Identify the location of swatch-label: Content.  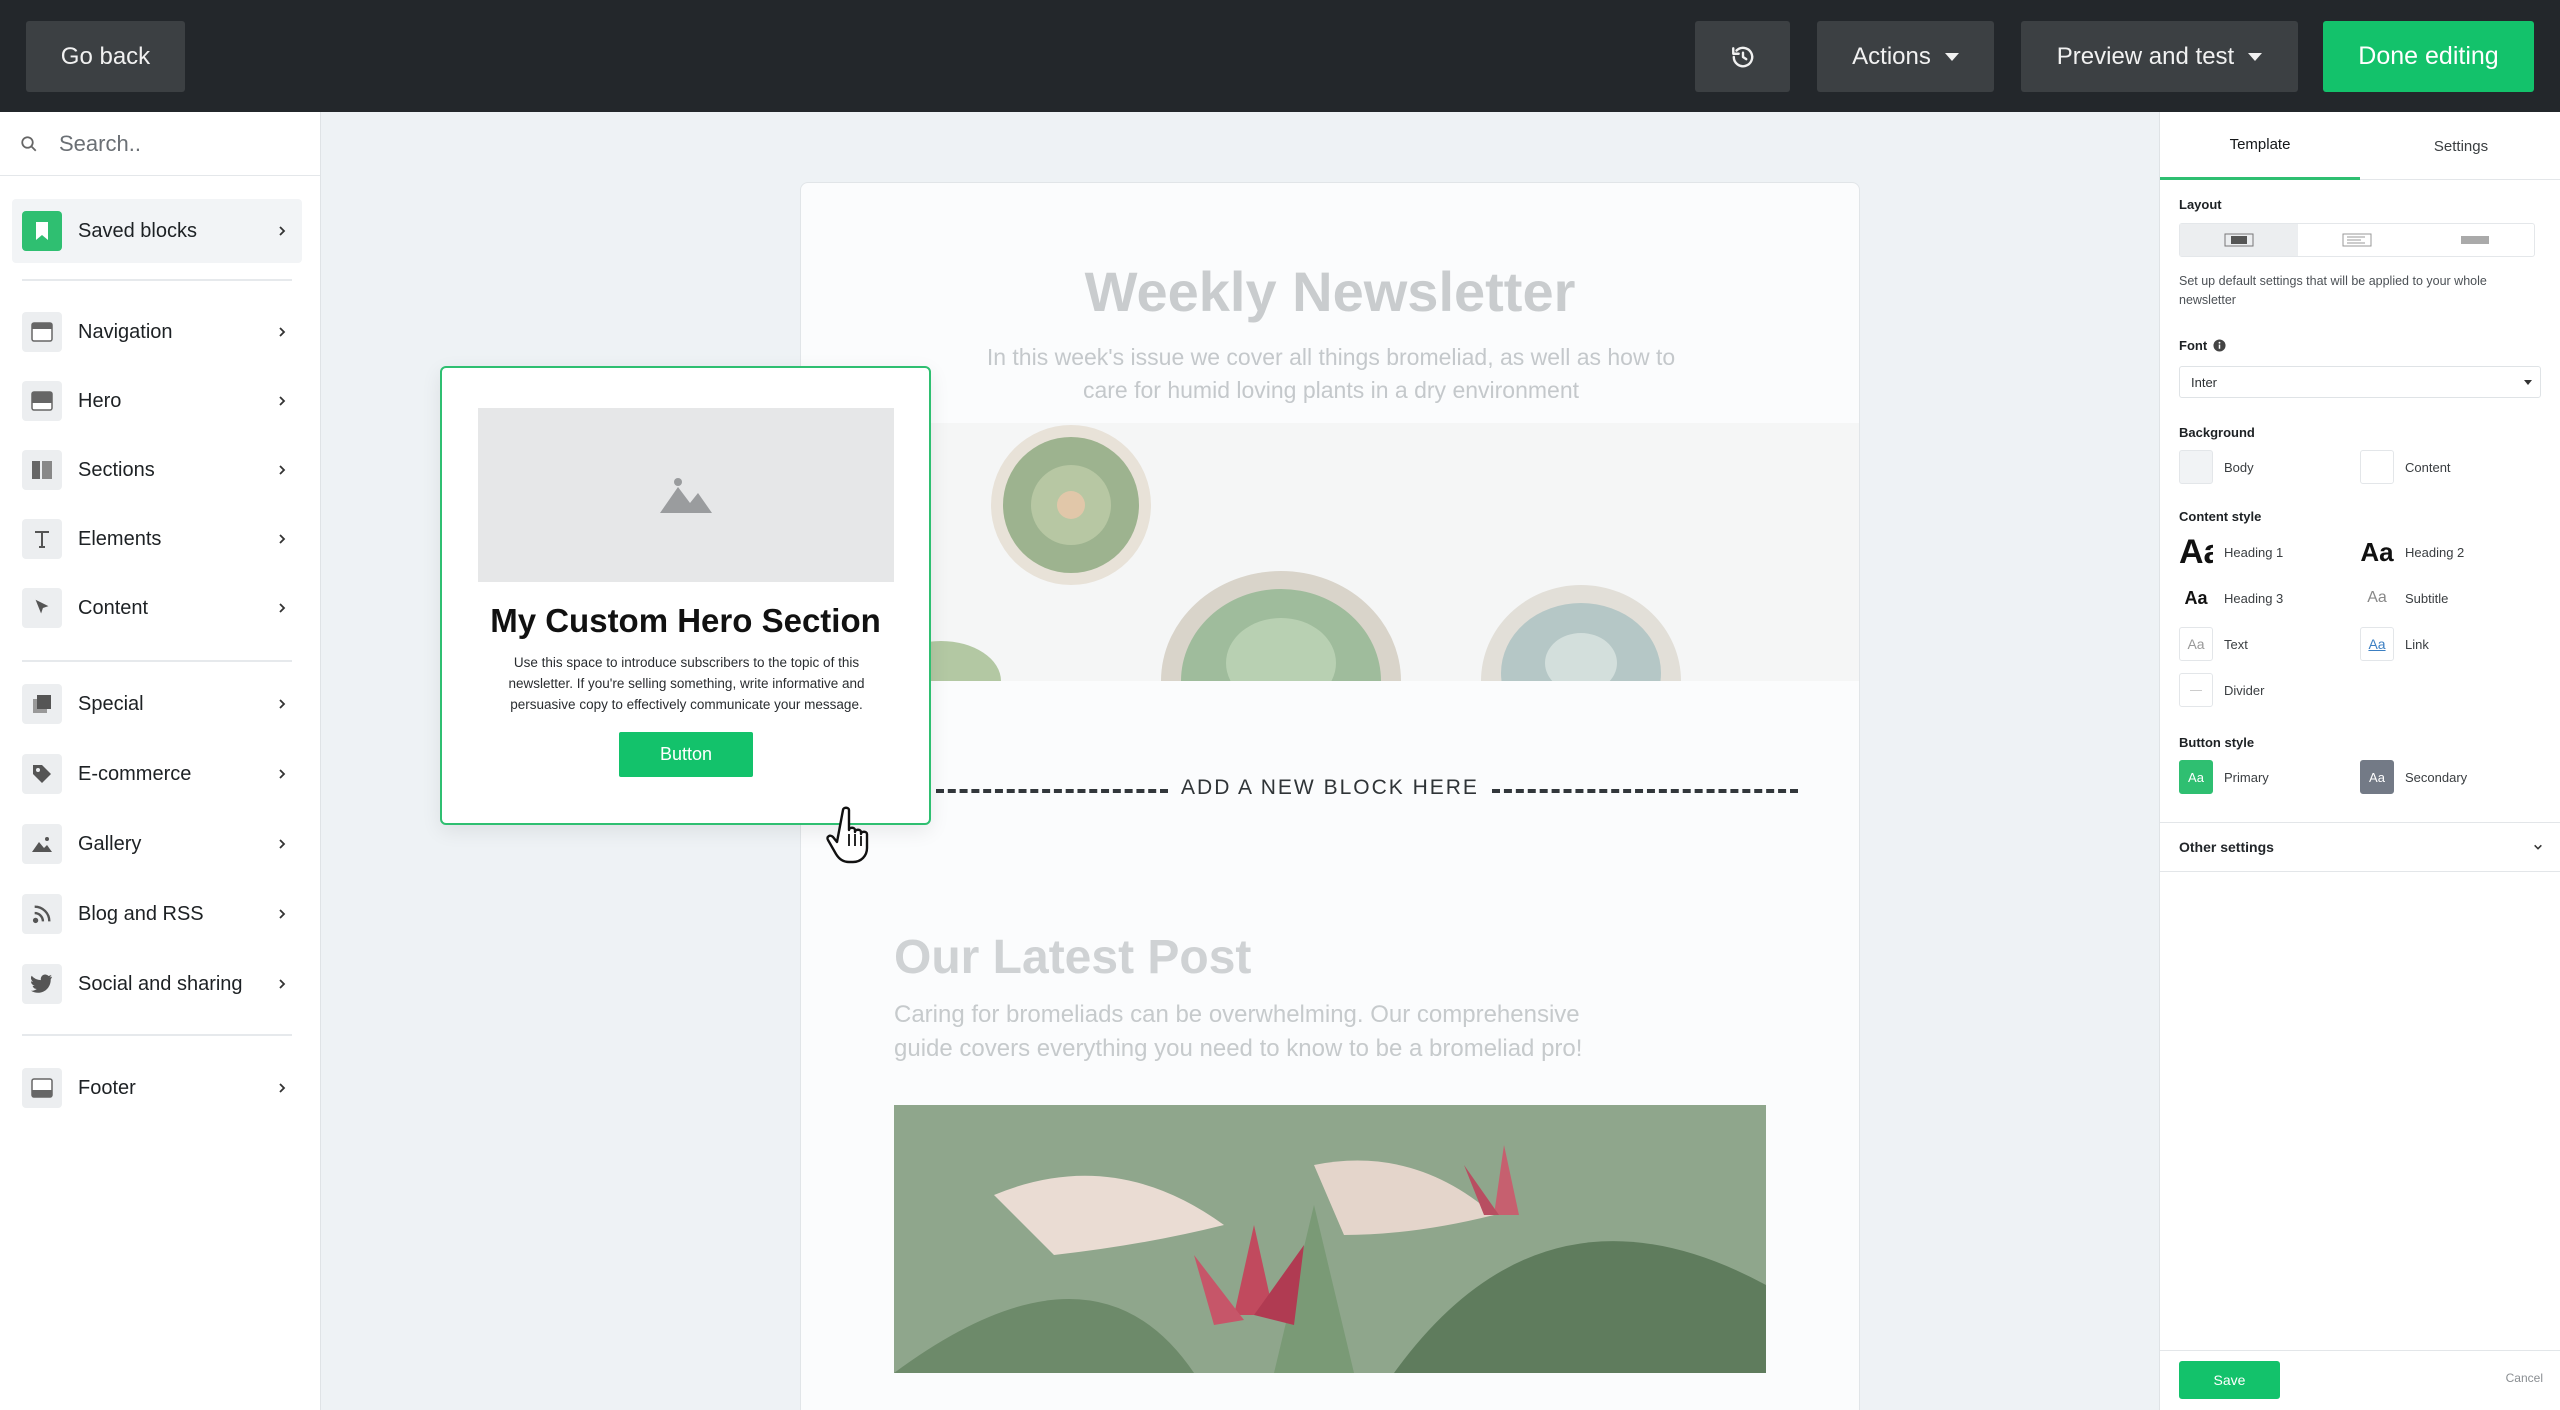
(2428, 467).